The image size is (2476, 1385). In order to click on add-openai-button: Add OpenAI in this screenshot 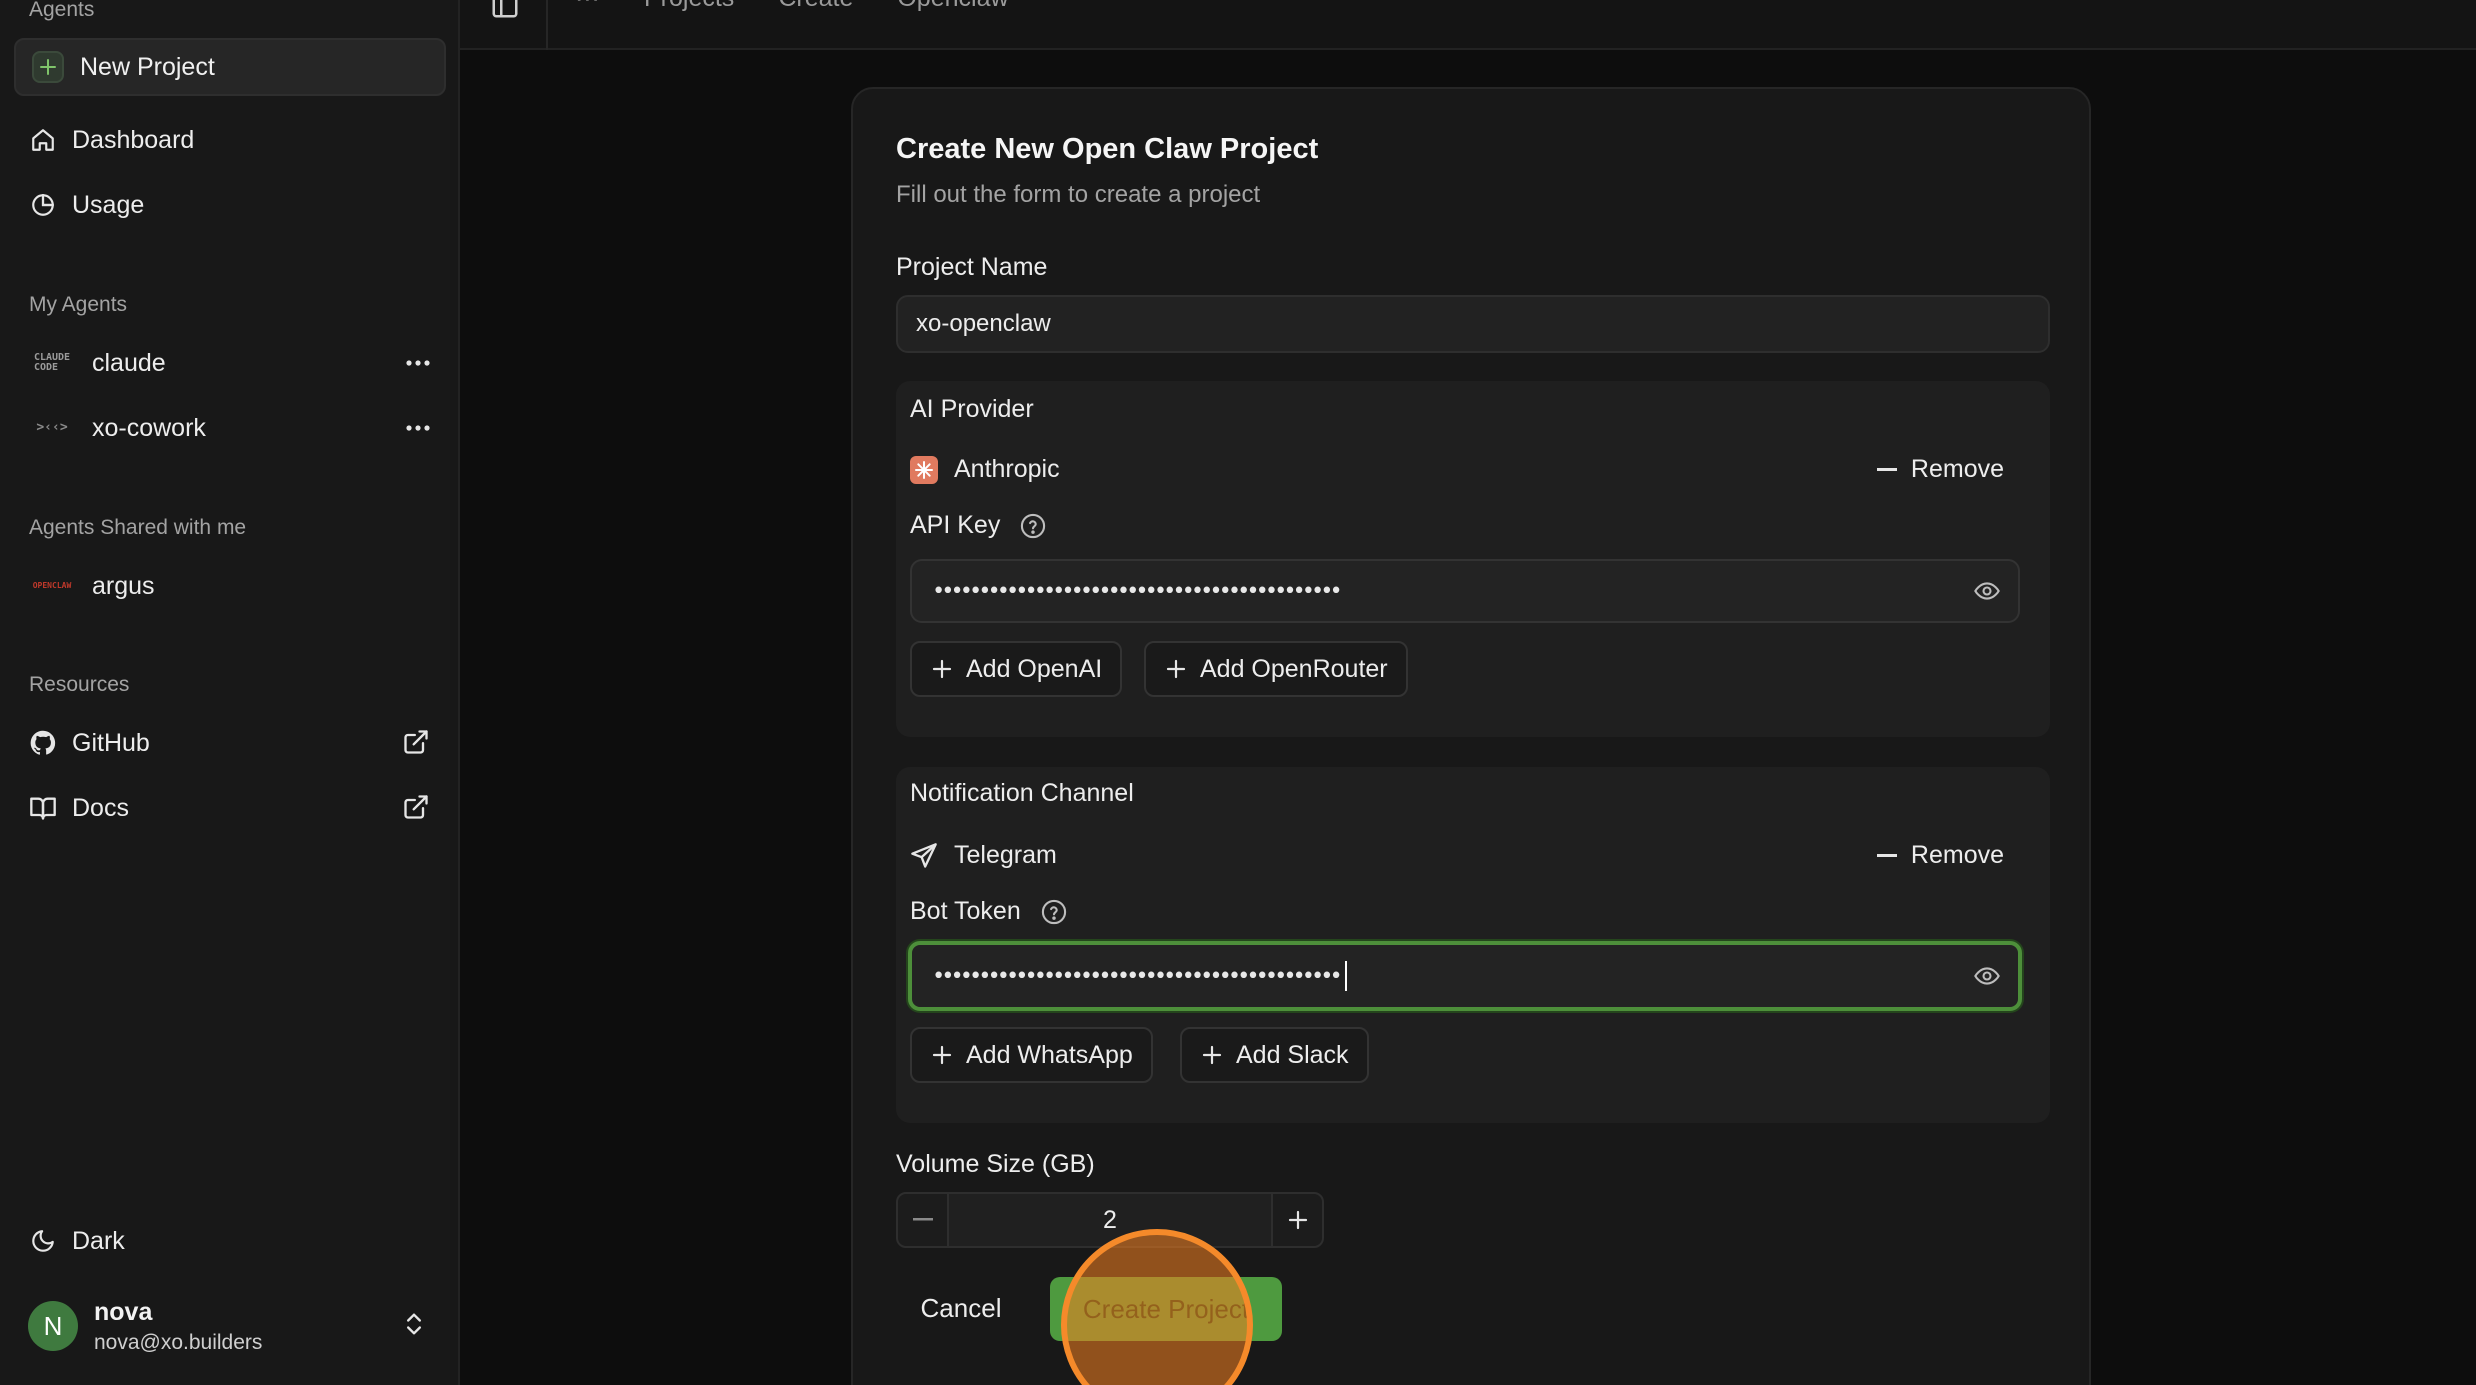, I will do `click(1016, 669)`.